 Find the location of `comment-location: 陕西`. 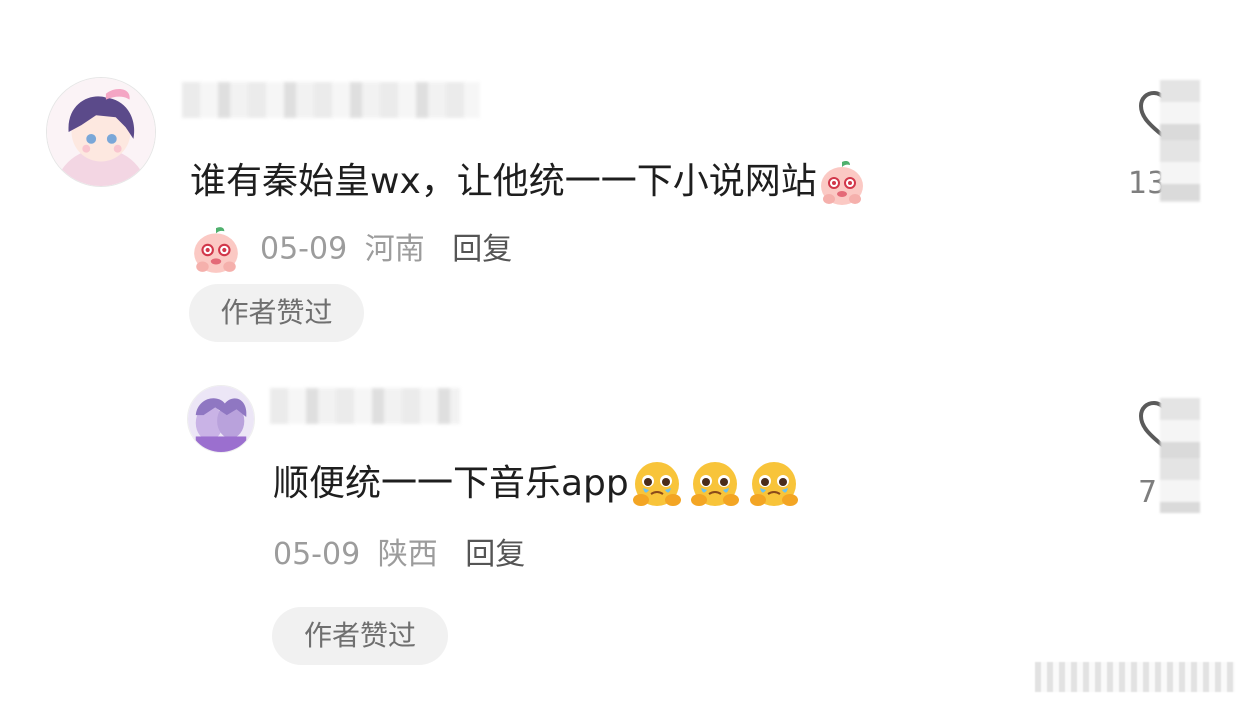

comment-location: 陕西 is located at coordinates (407, 554).